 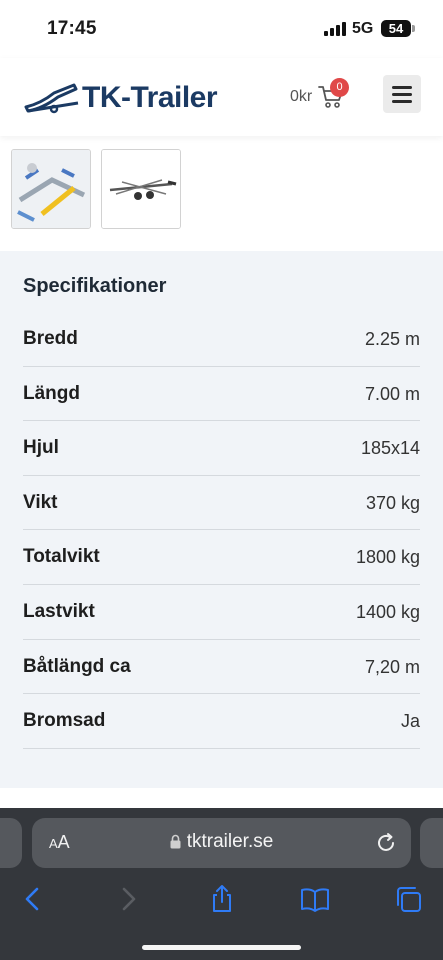 I want to click on spec-row: Bredd 2.25 m, so click(x=221, y=339).